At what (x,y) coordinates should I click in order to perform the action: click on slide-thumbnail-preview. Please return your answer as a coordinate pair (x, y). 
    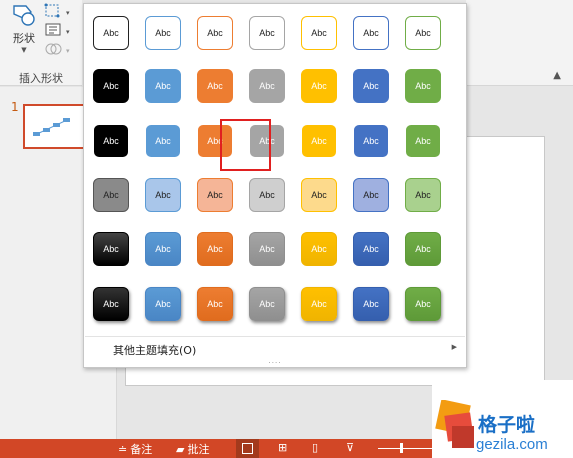
    Looking at the image, I should click on (51, 127).